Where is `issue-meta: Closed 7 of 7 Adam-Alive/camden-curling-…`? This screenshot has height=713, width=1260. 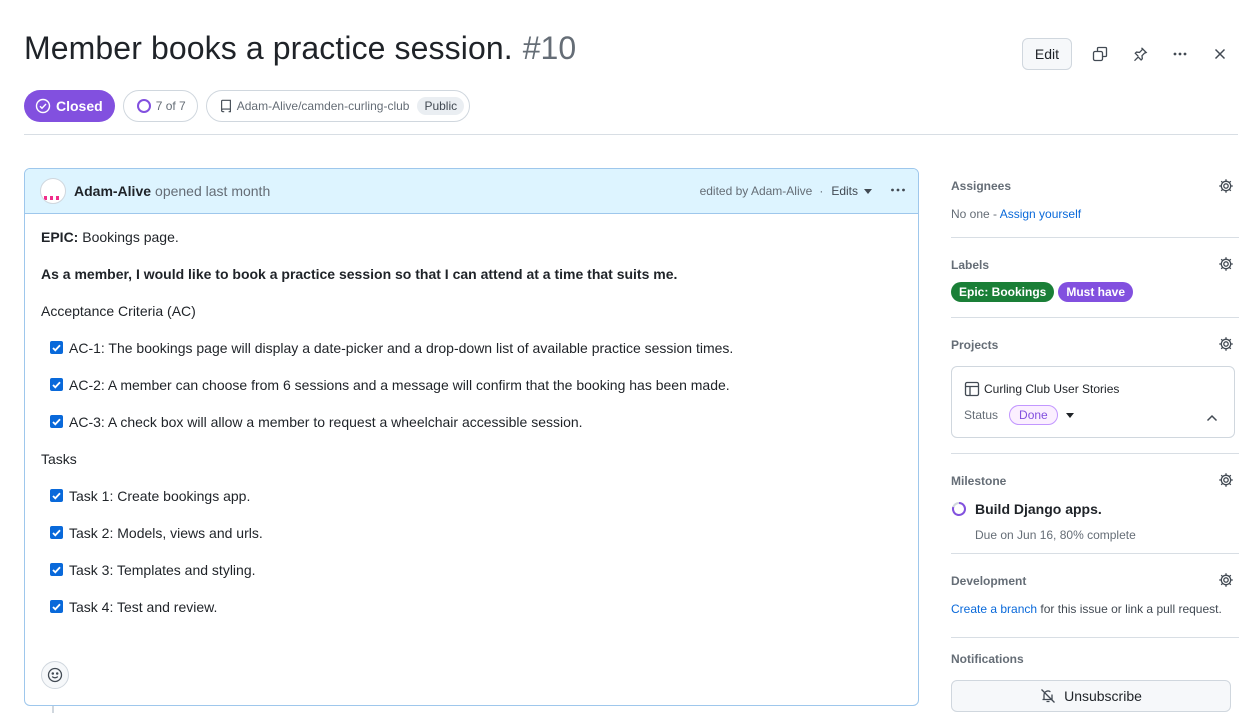 issue-meta: Closed 7 of 7 Adam-Alive/camden-curling-… is located at coordinates (247, 106).